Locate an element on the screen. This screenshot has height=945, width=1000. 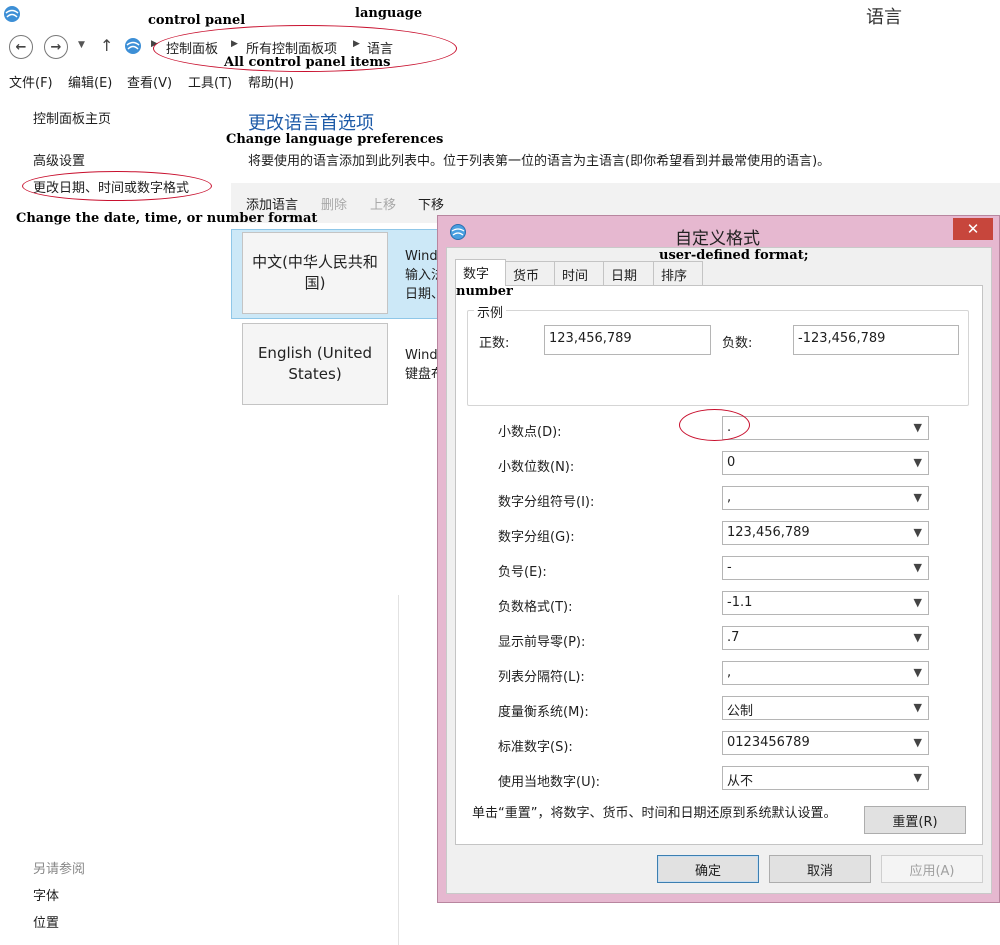
language-tile-chinese: 中文(中华人民共和国) is located at coordinates (315, 273).